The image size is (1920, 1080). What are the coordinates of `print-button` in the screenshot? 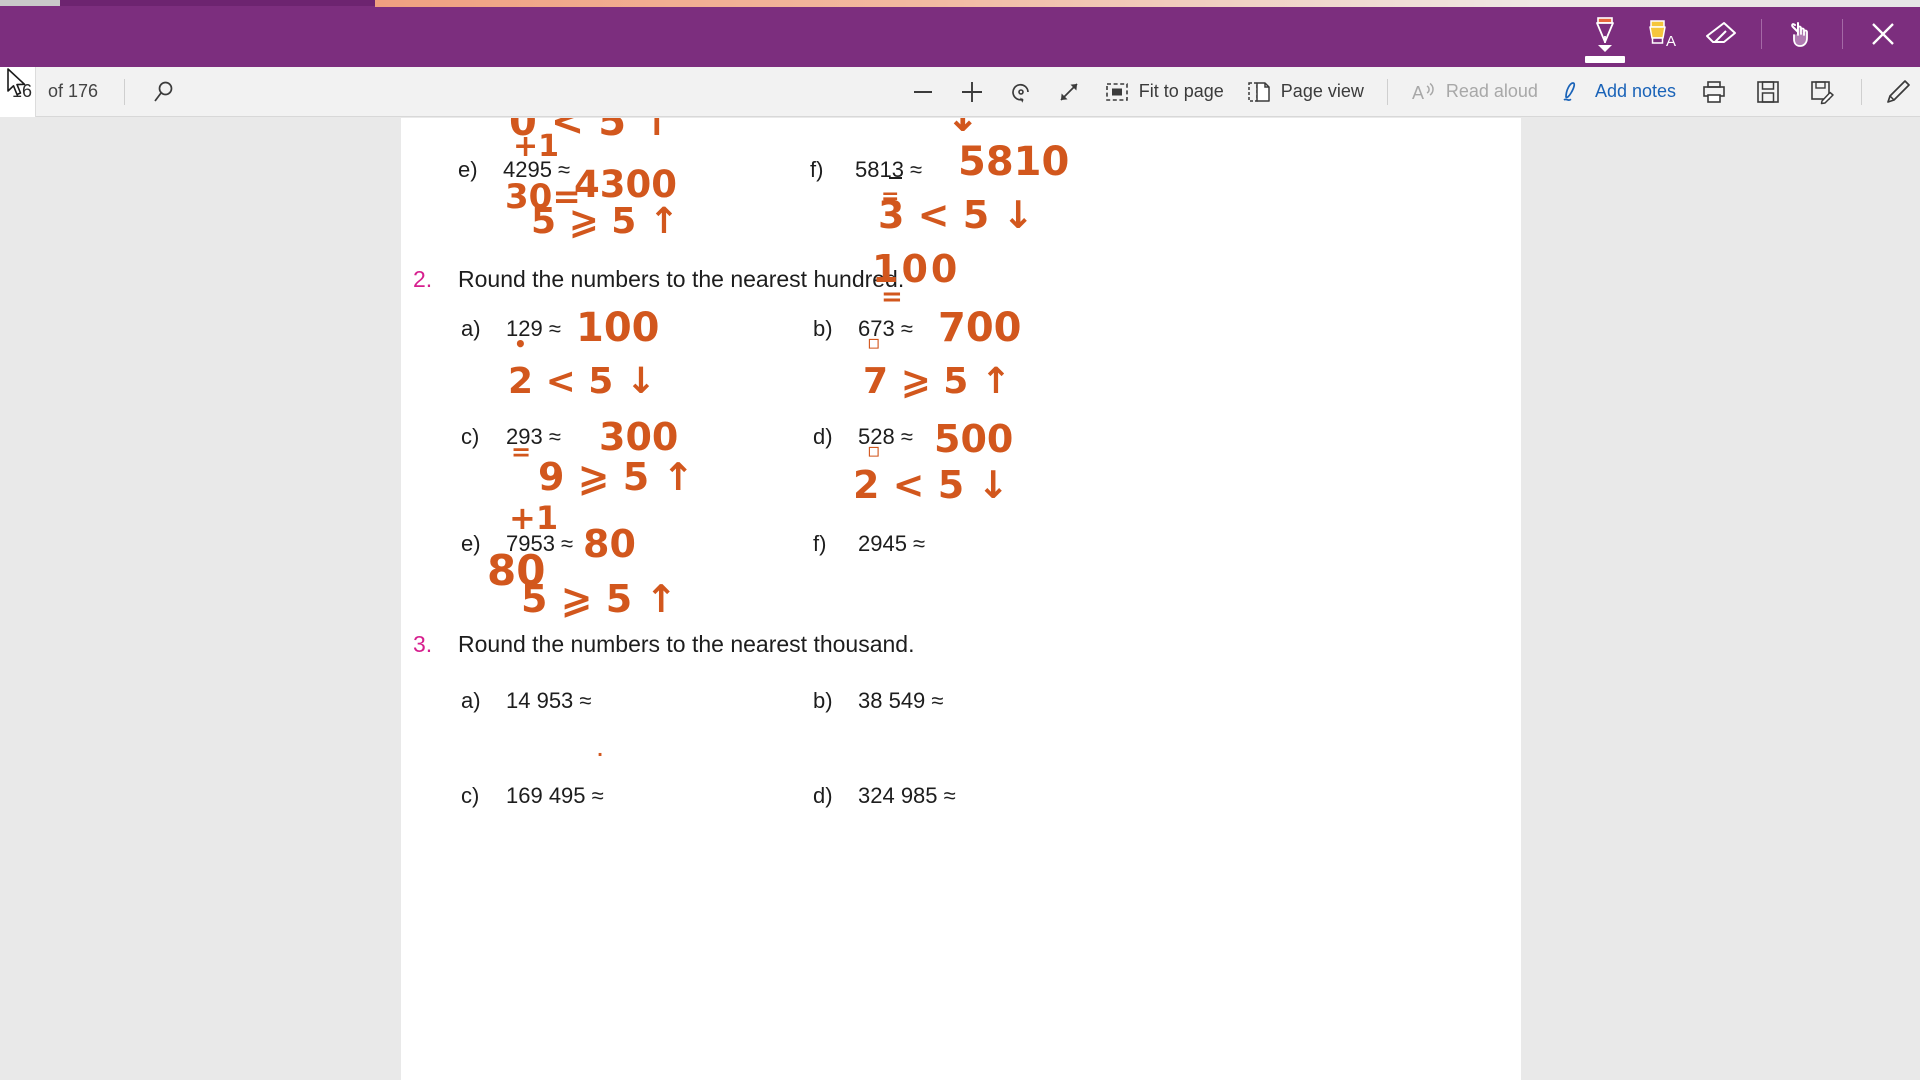 It's located at (1714, 92).